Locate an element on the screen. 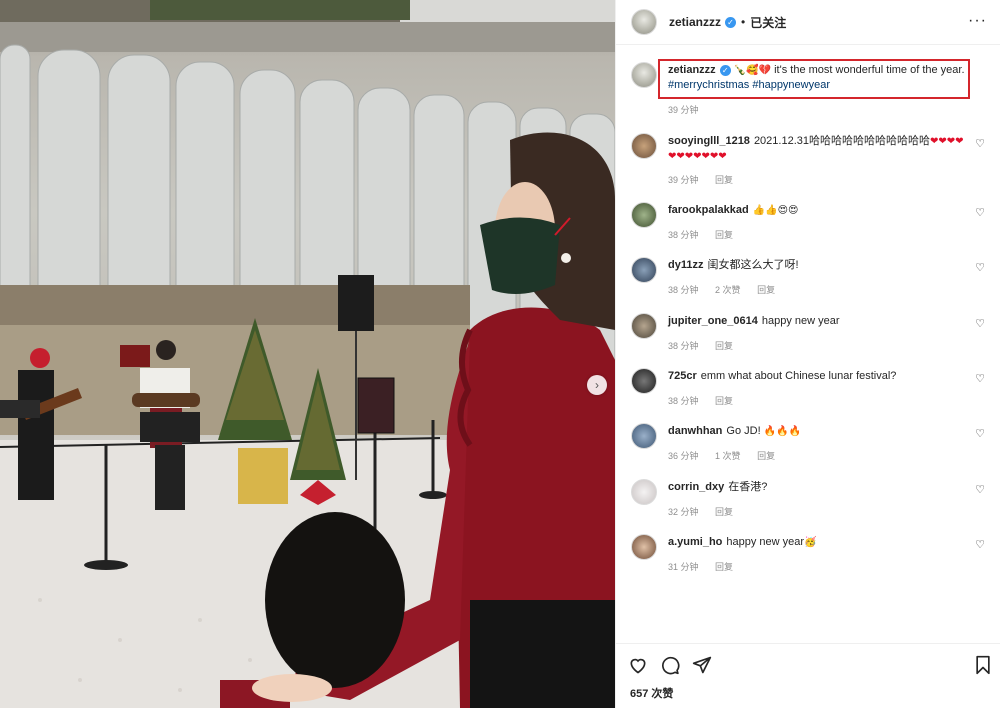 This screenshot has height=708, width=1000. comment-time: 32 分钟 is located at coordinates (683, 512).